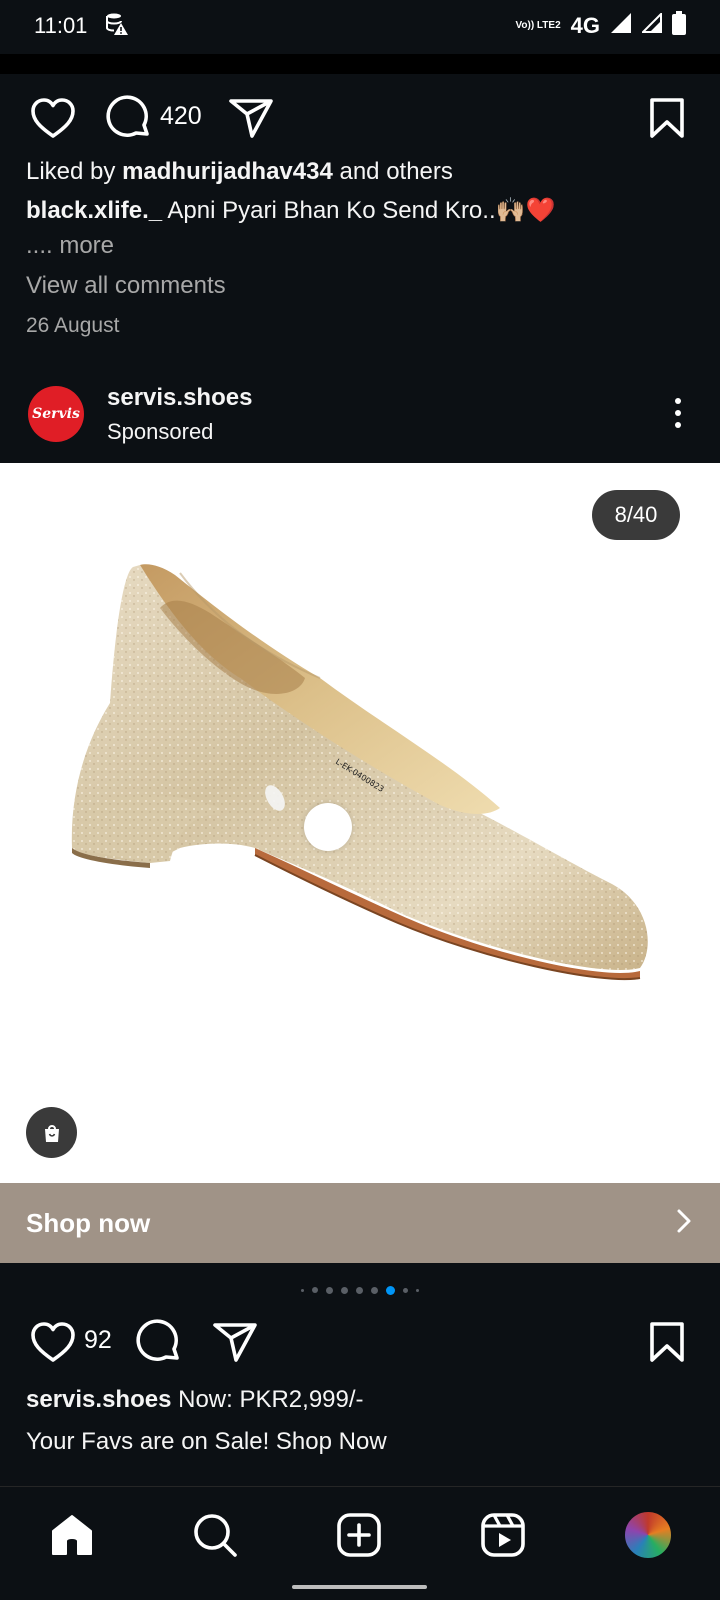  I want to click on caption-text: Apni Pyari Bhan Ko Send Kro..🙌🏼❤️, so click(359, 210).